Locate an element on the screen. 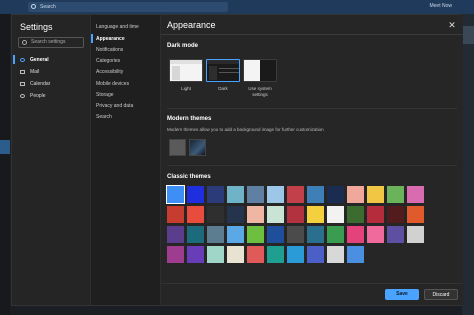  app-right-area is located at coordinates (468, 164).